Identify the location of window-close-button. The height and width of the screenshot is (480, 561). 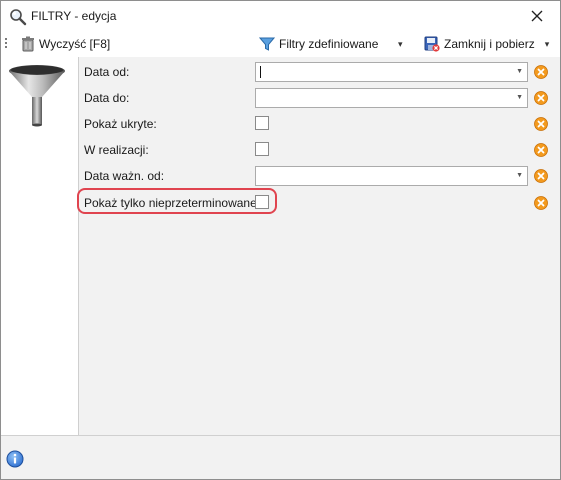
(537, 16).